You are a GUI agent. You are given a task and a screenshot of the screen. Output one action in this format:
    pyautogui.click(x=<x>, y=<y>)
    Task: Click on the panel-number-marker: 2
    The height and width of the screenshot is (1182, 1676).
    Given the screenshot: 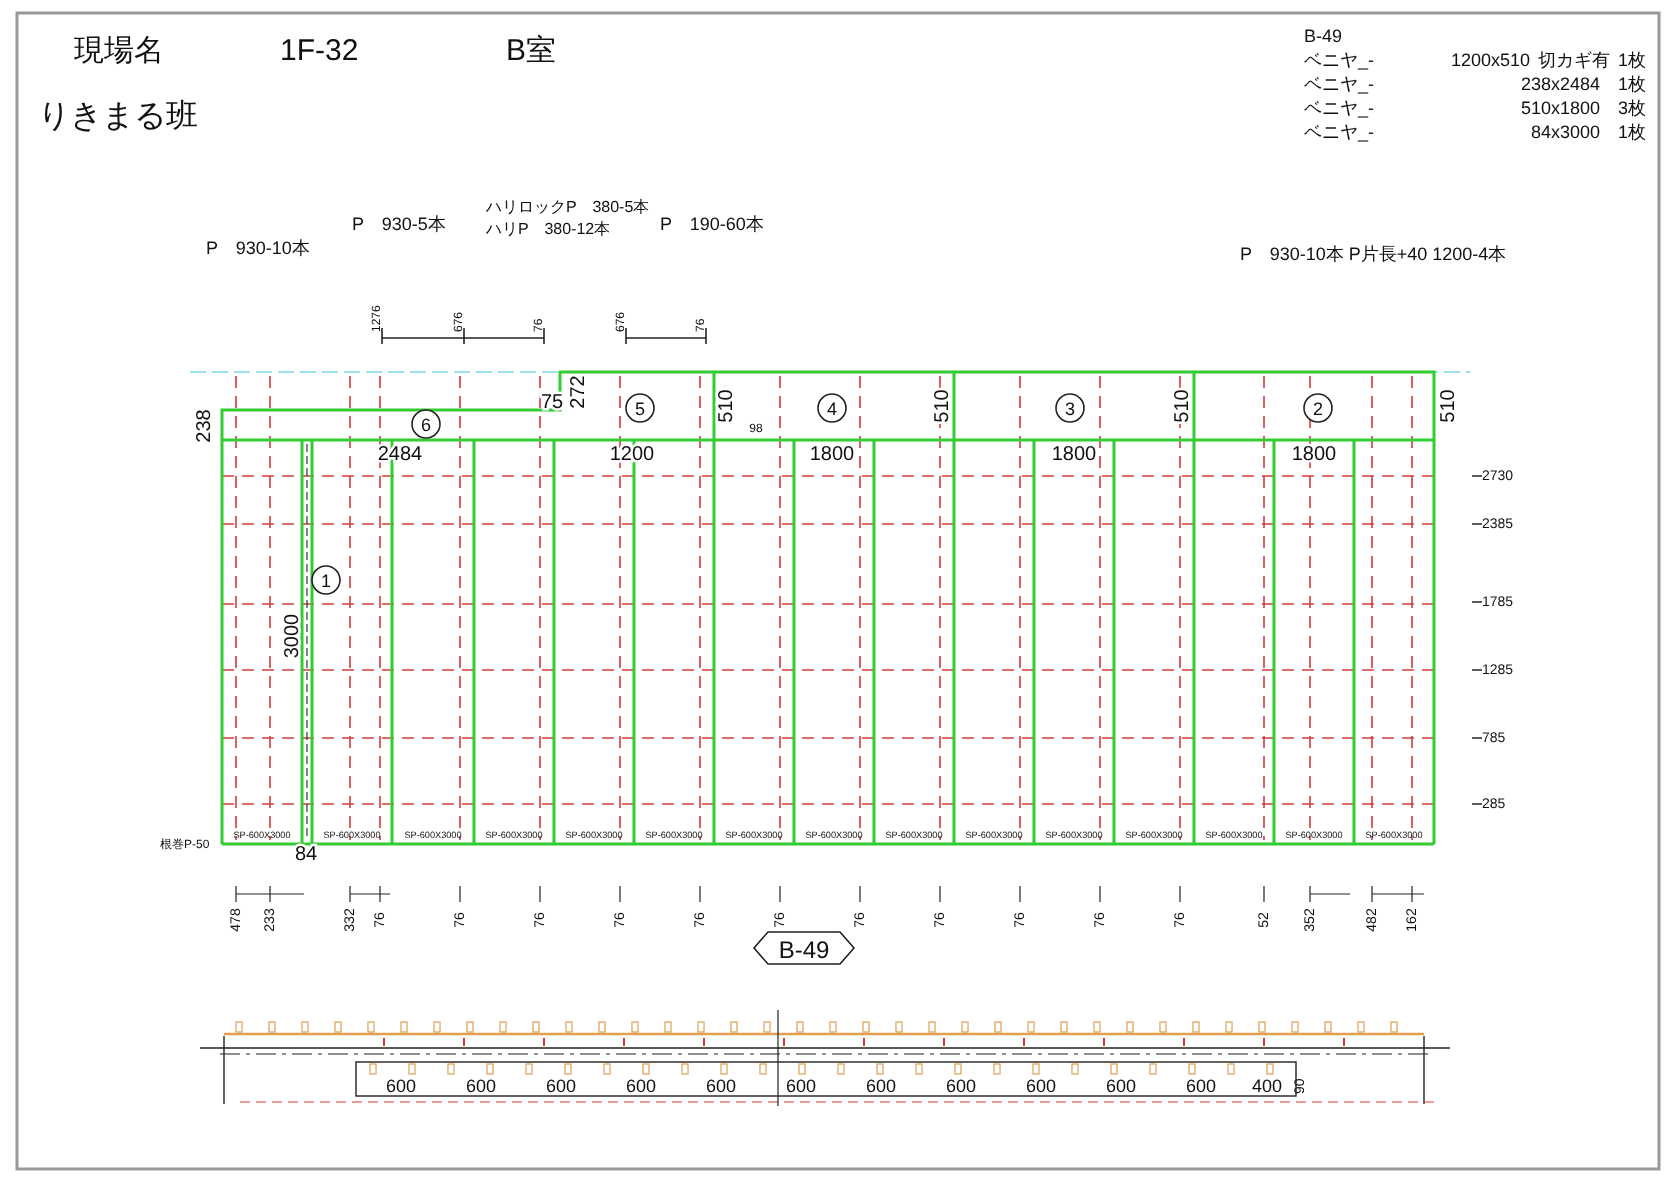 What is the action you would take?
    pyautogui.click(x=1318, y=408)
    